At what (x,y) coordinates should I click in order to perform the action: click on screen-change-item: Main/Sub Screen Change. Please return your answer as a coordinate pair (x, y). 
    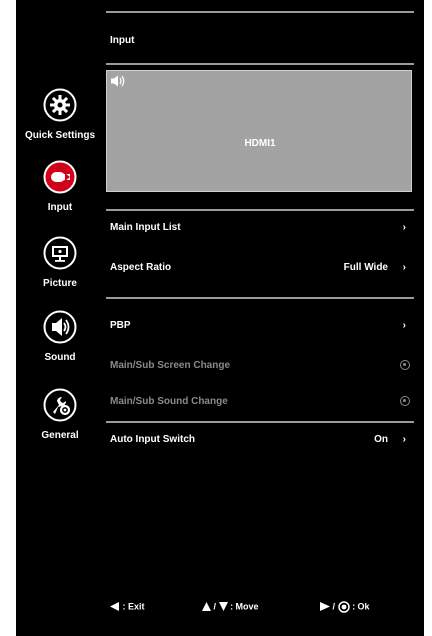
    Looking at the image, I should click on (260, 366).